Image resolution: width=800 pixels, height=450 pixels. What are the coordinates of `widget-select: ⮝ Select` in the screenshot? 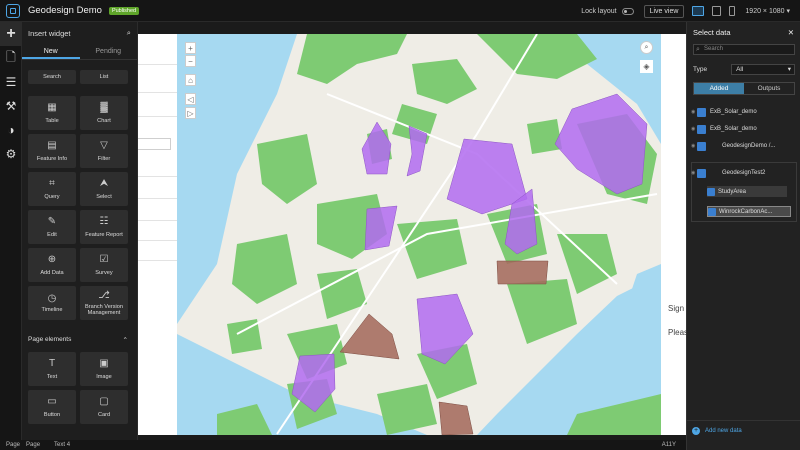 It's located at (104, 189).